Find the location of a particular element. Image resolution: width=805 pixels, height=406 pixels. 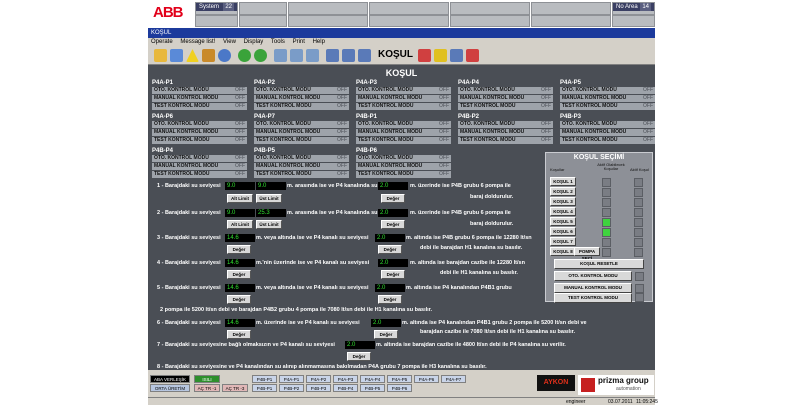

document-icon is located at coordinates (296, 55).